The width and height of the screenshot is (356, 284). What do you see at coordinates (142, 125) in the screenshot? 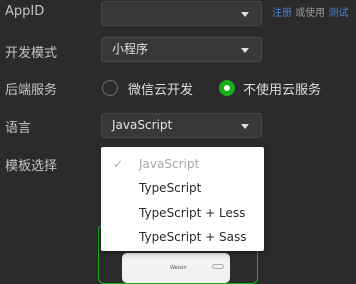
I see `language-value: JavaScript` at bounding box center [142, 125].